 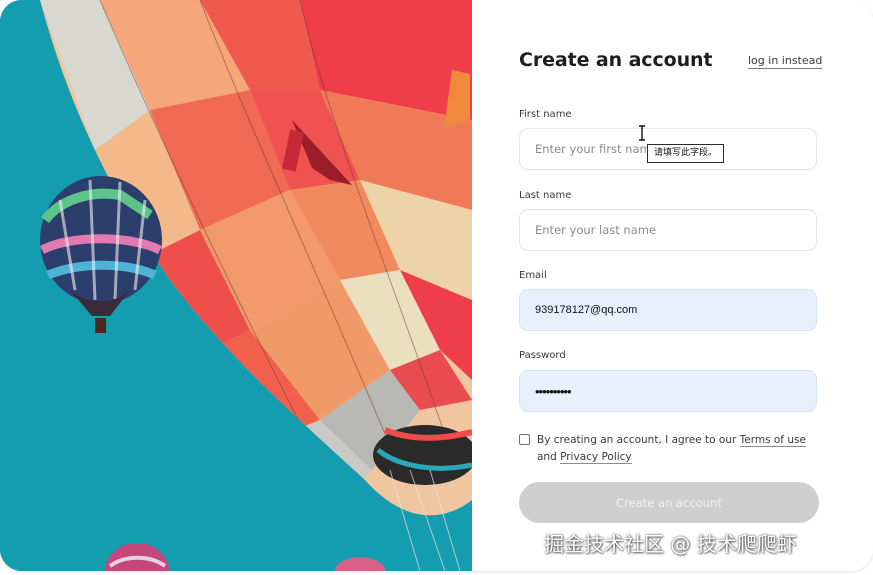 What do you see at coordinates (542, 355) in the screenshot?
I see `password-label: Password` at bounding box center [542, 355].